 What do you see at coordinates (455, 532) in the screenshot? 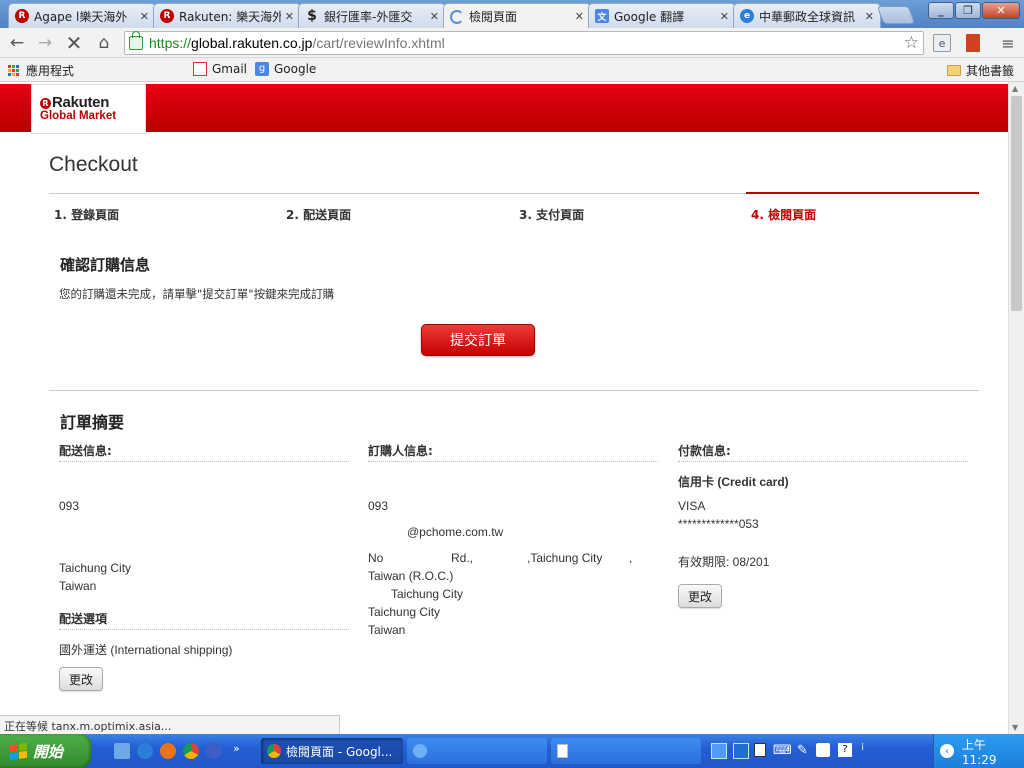
I see `buyer-email: @pchome.com.tw` at bounding box center [455, 532].